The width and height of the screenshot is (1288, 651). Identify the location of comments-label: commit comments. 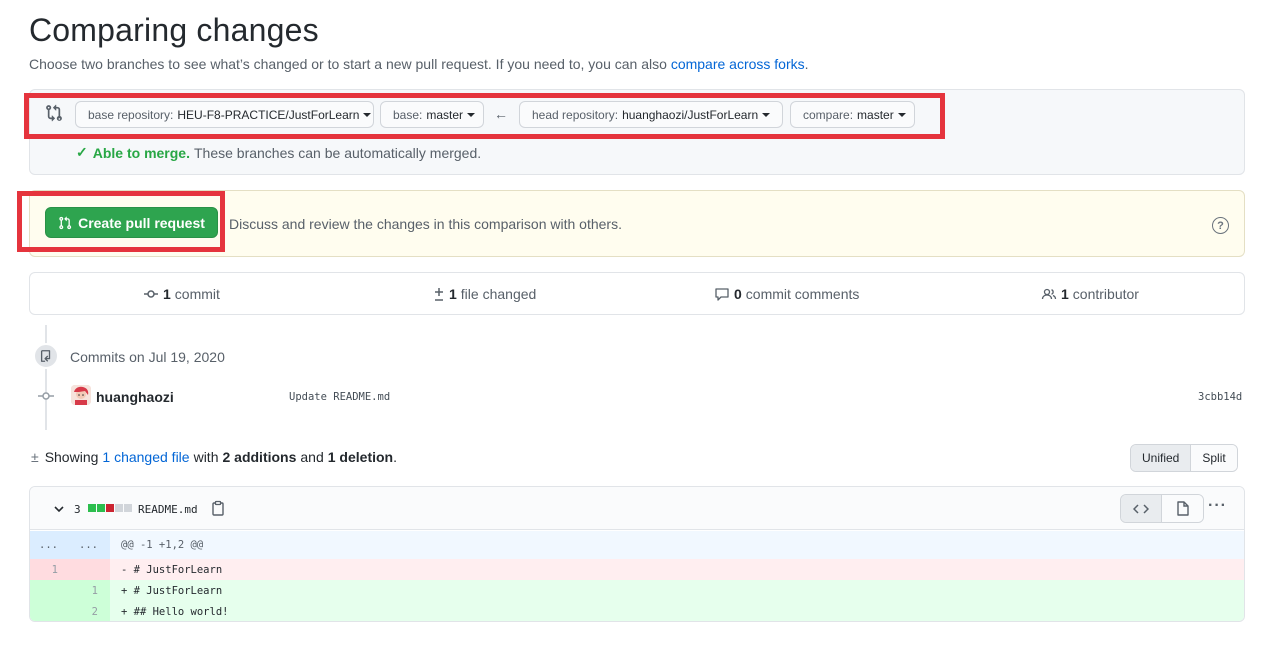
(802, 294).